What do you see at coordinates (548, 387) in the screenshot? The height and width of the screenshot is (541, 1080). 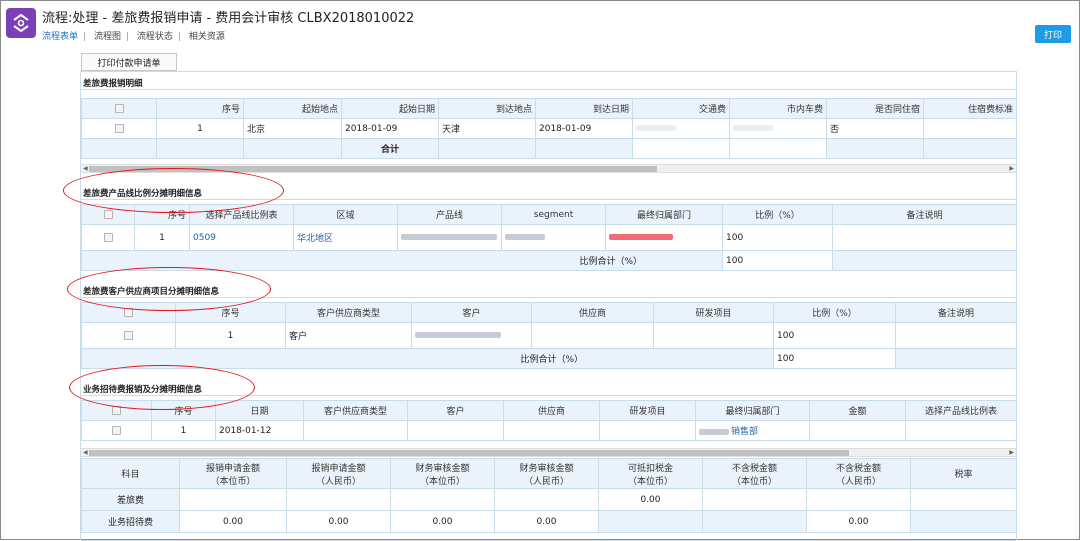 I see `entertain-section-title: 业务招待费报销及分摊明细信息` at bounding box center [548, 387].